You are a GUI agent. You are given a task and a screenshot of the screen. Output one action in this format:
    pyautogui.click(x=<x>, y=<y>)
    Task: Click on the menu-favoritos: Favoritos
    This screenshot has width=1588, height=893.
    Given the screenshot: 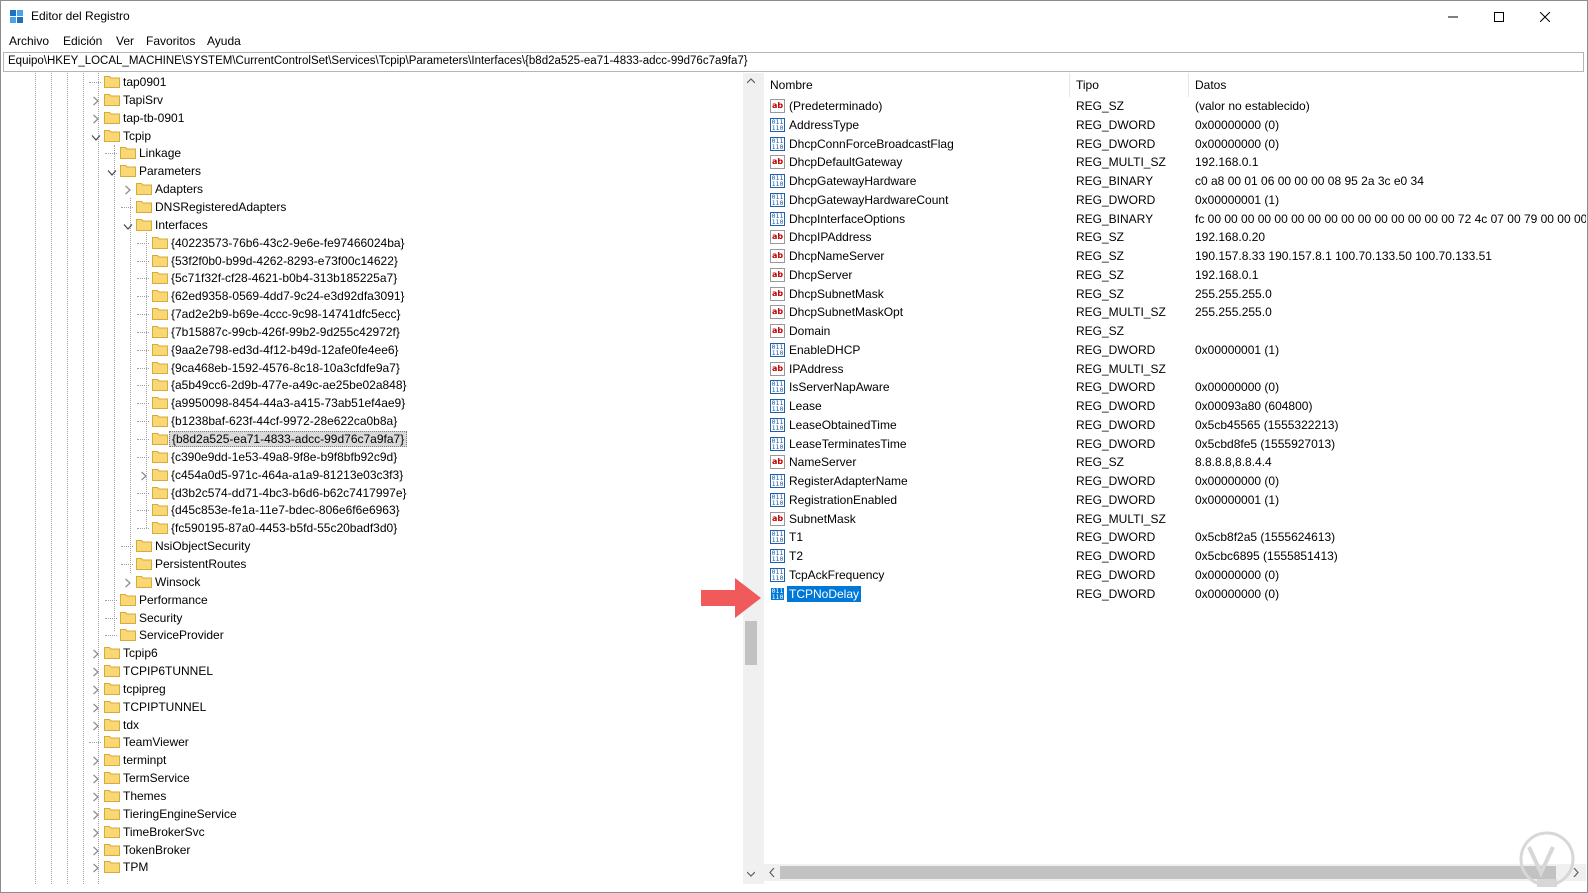 What is the action you would take?
    pyautogui.click(x=170, y=41)
    